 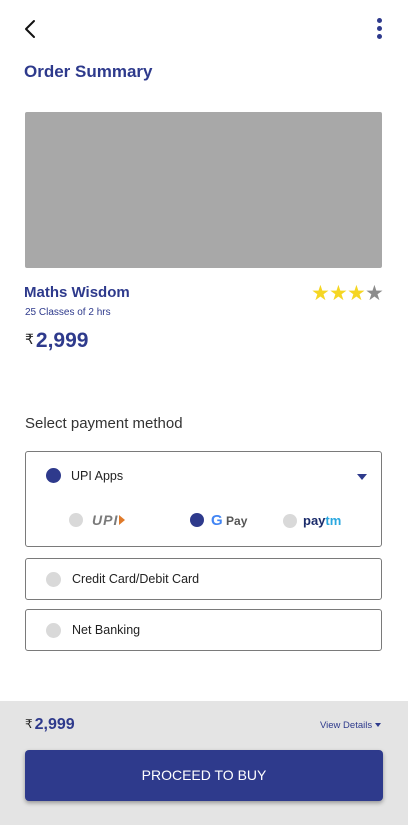 I want to click on paytm-logo: paytm, so click(x=322, y=520).